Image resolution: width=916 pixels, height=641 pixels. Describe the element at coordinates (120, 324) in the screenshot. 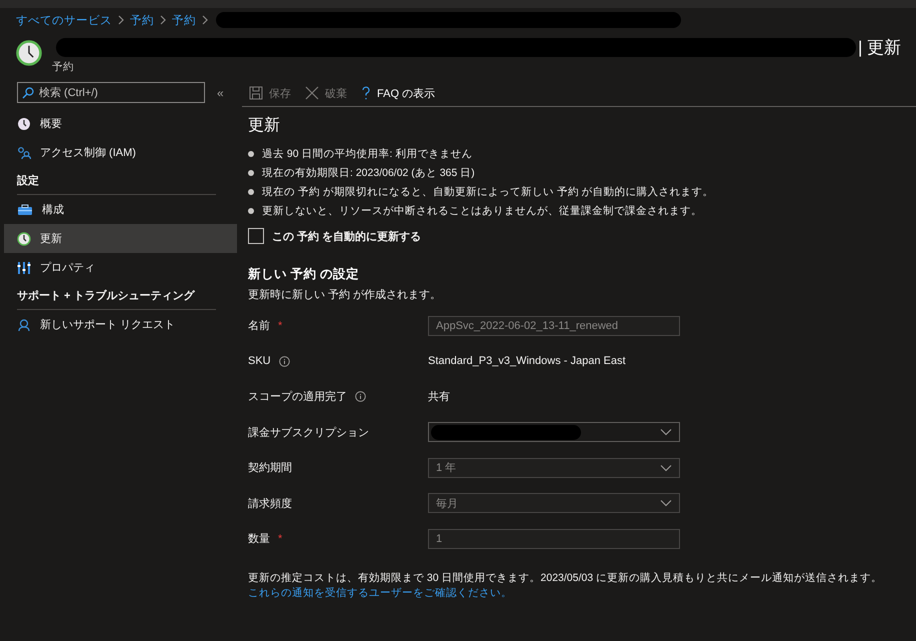

I see `nav-item: 新しいサポート リクエスト` at that location.